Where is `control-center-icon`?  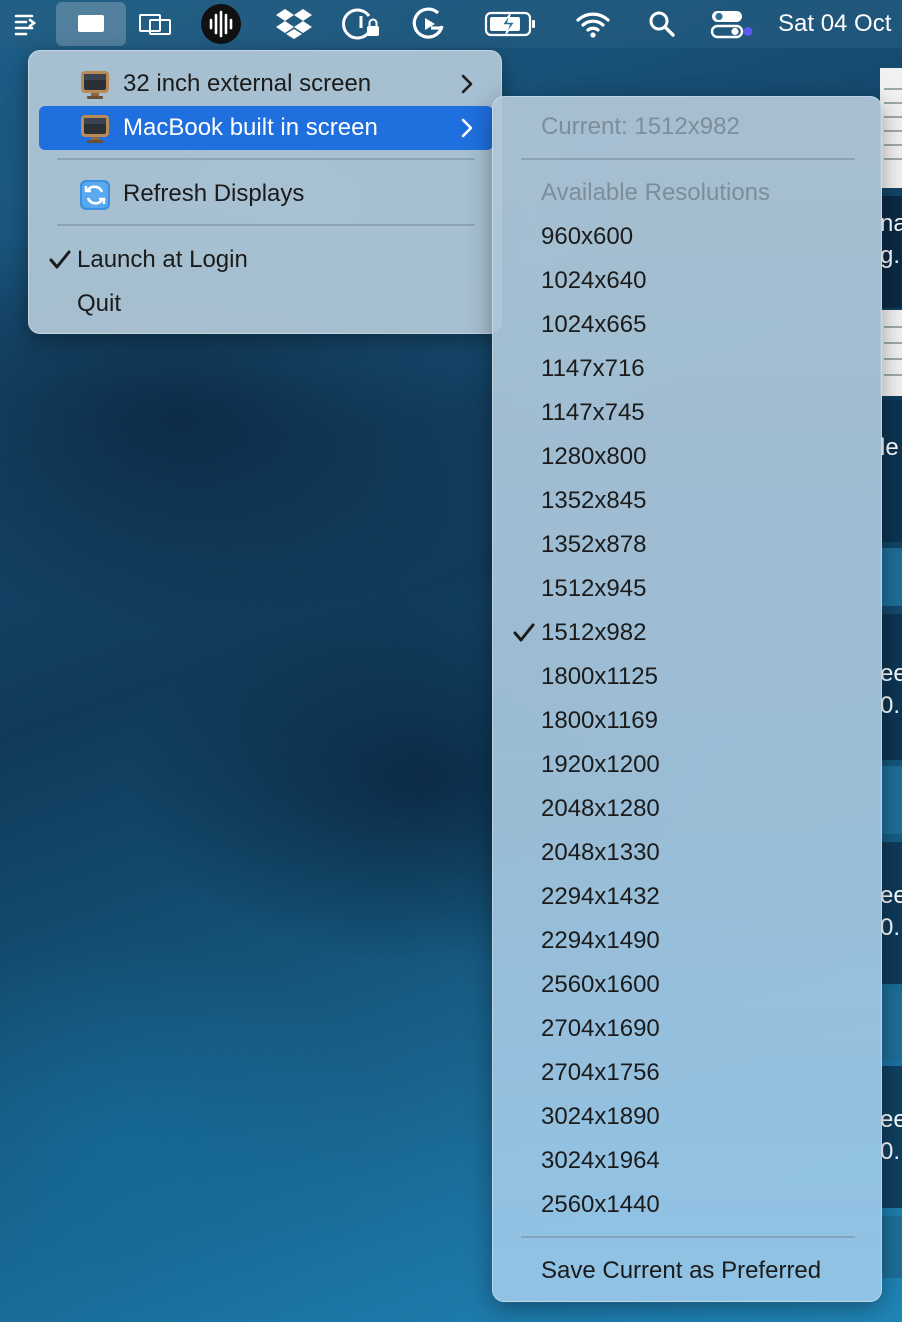
control-center-icon is located at coordinates (732, 24).